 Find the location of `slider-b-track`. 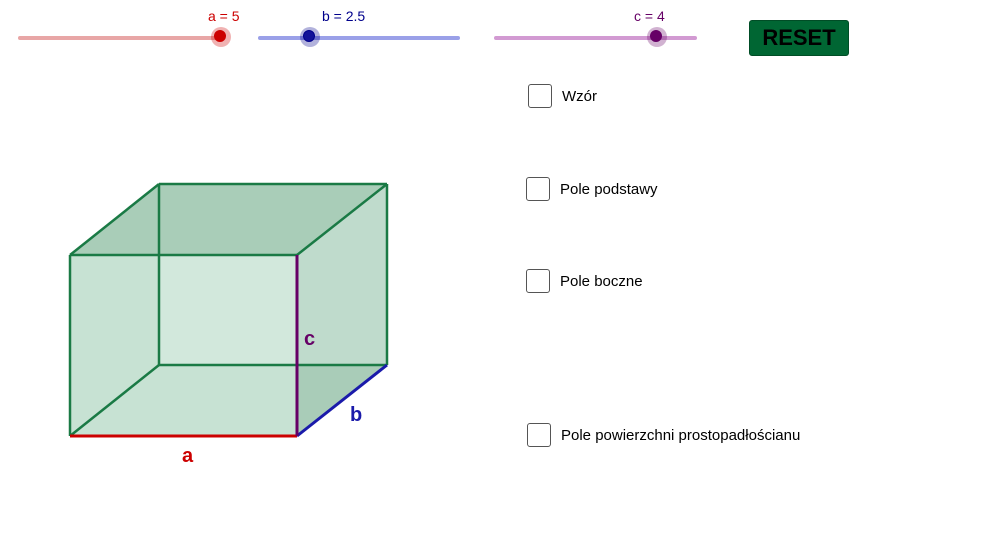

slider-b-track is located at coordinates (359, 38).